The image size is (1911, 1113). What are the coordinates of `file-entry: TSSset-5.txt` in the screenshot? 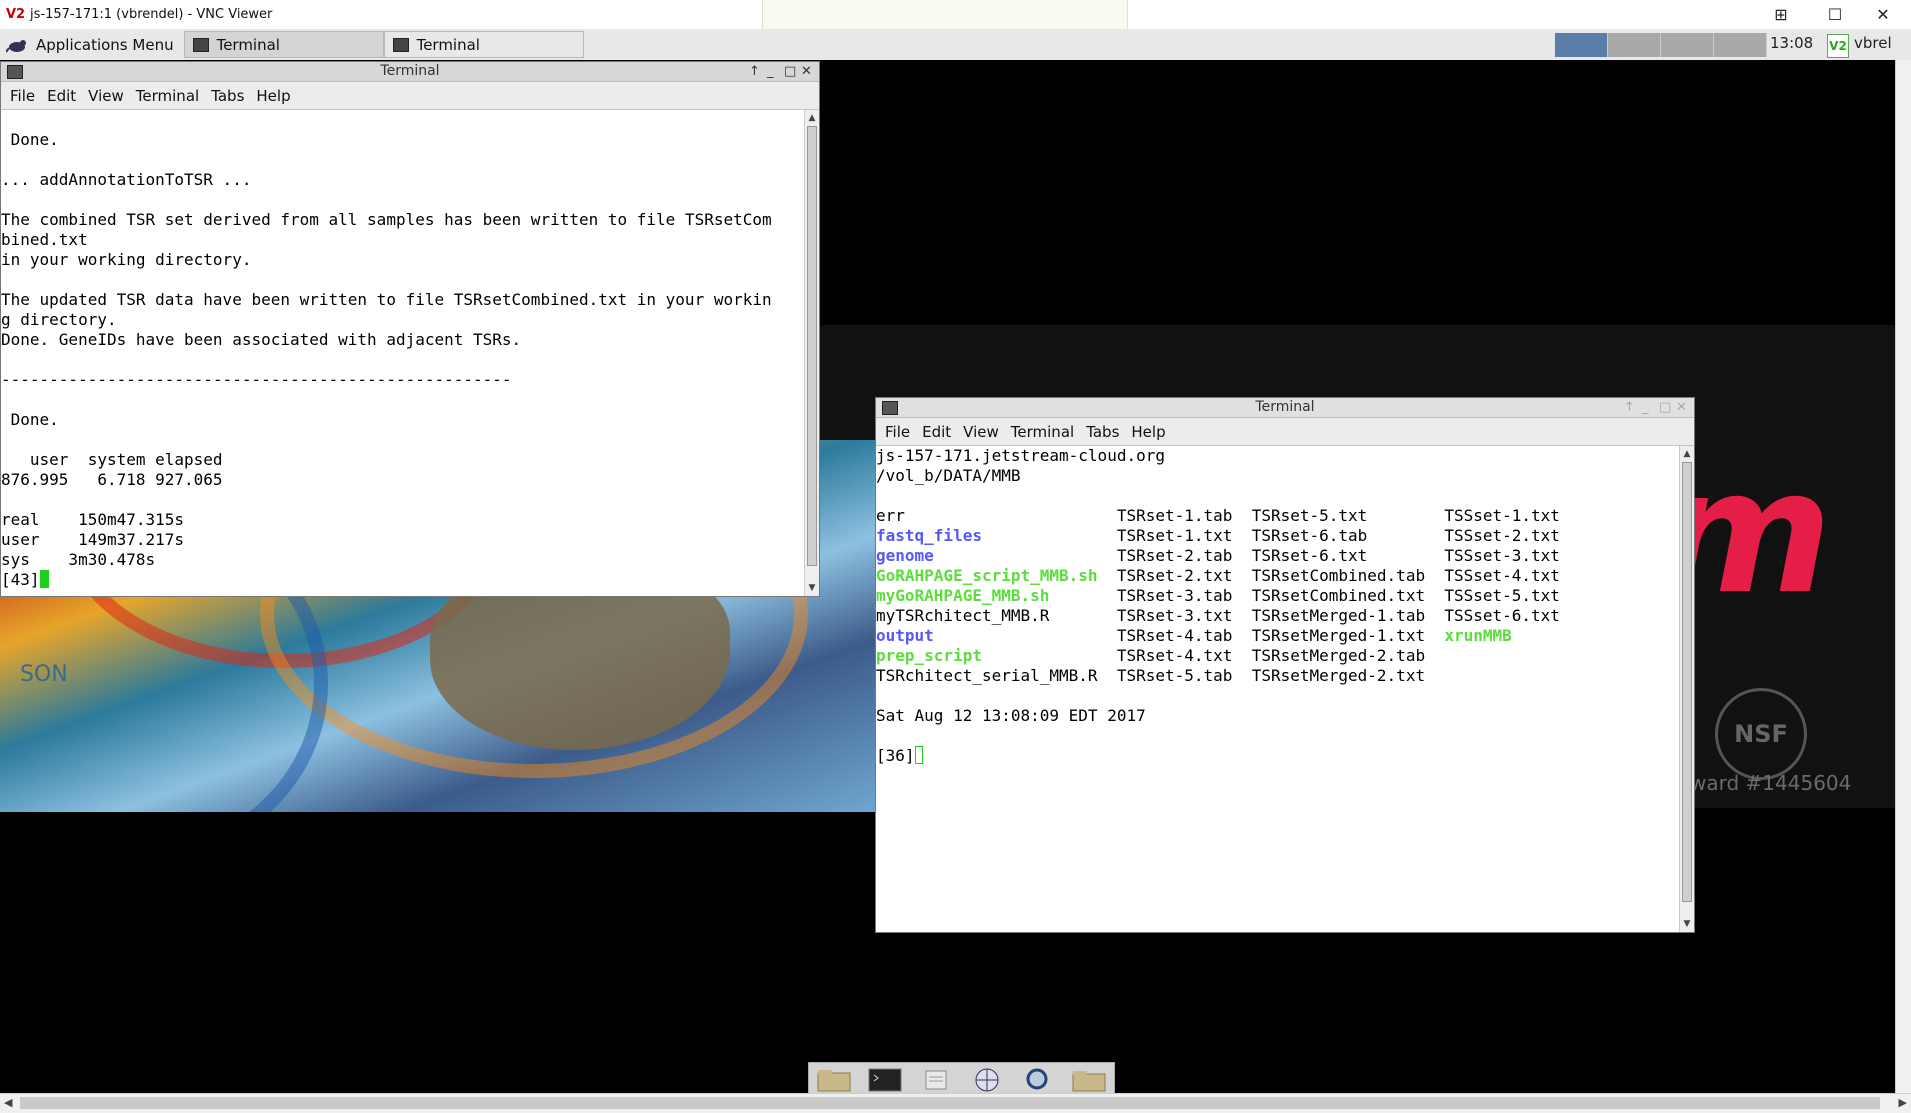 It's located at (1502, 595).